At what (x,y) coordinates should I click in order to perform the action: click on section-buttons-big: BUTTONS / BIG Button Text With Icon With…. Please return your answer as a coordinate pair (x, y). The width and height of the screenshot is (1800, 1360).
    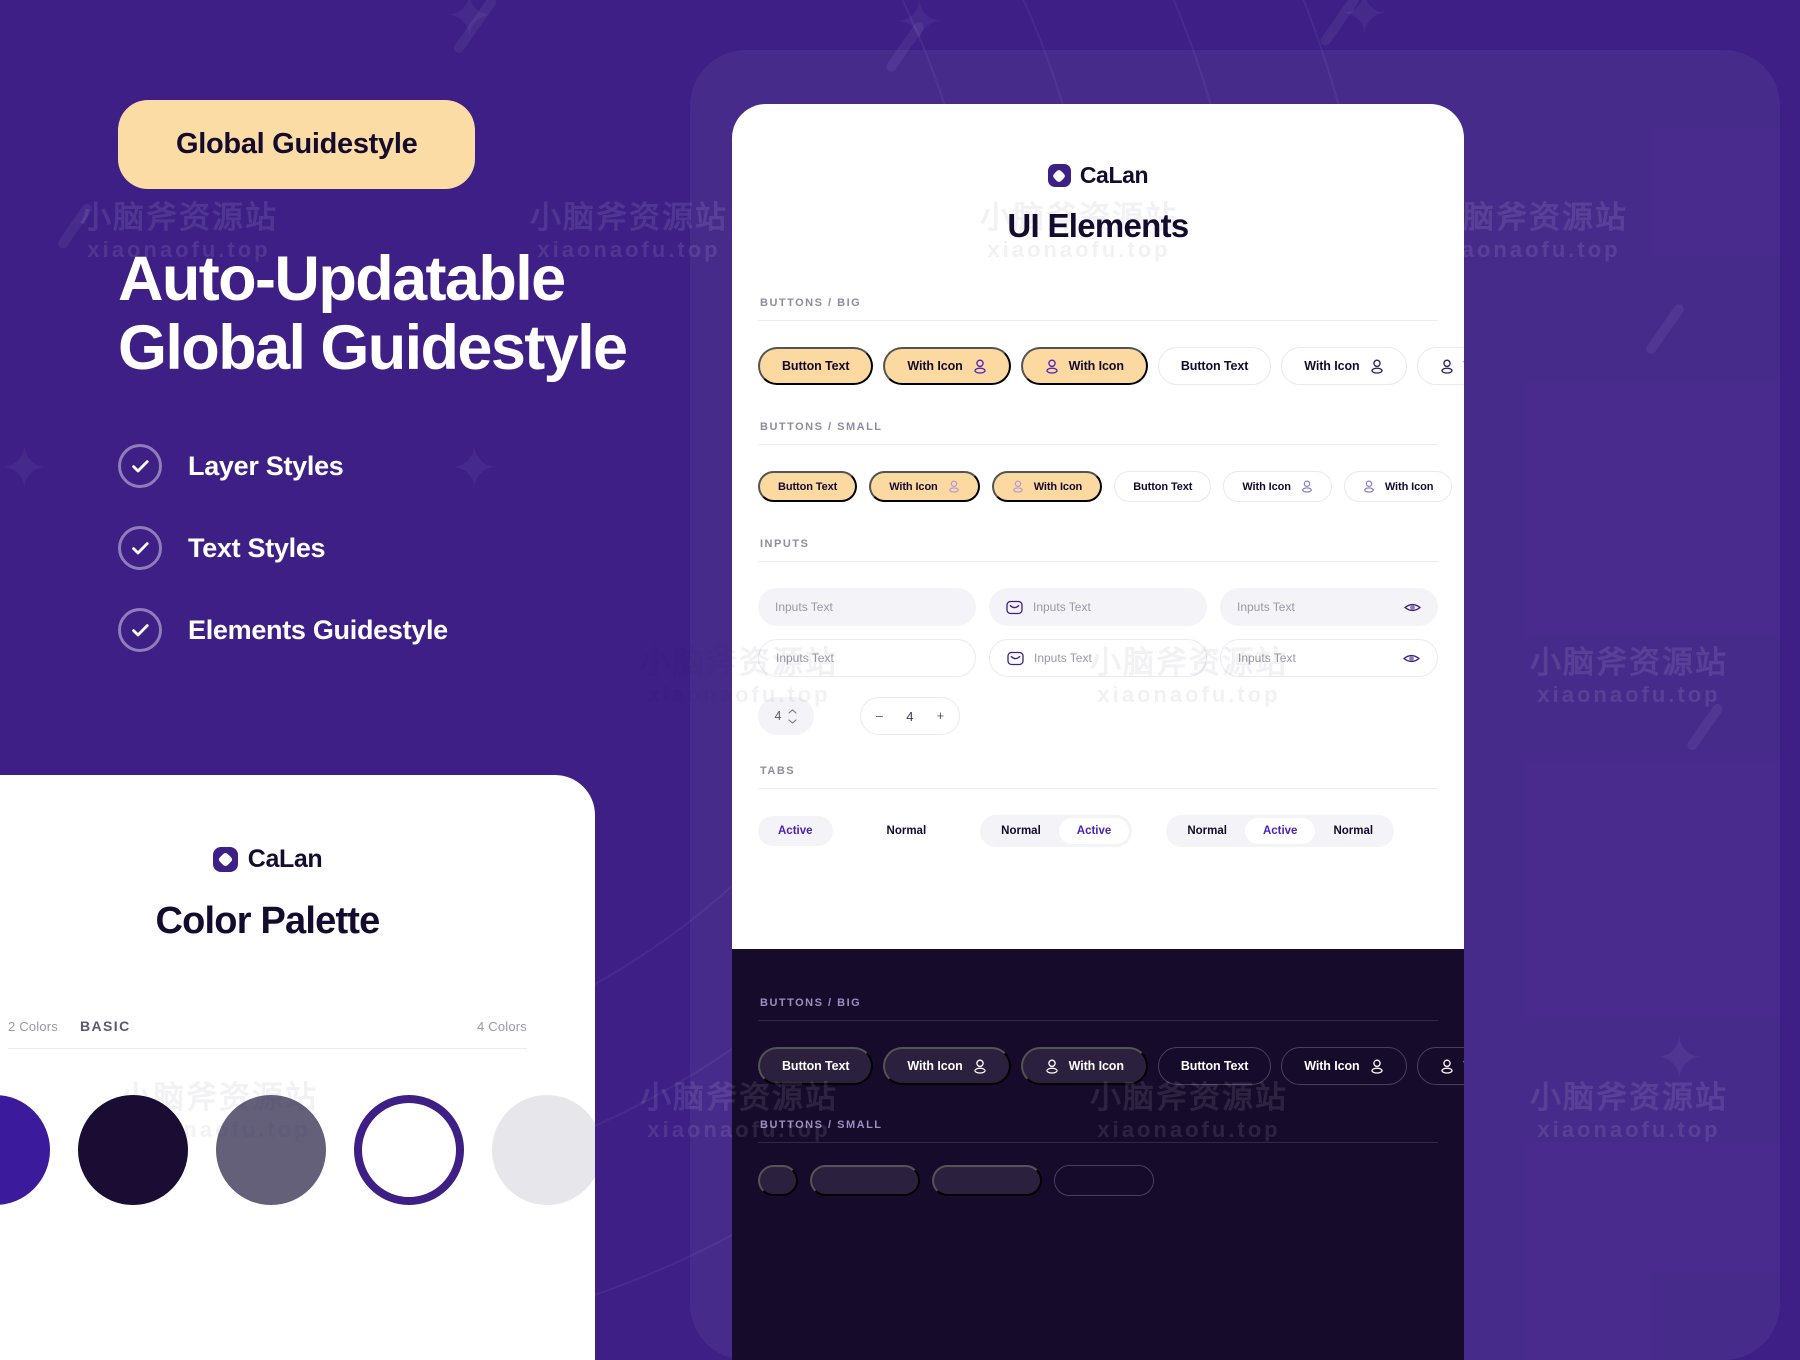
    Looking at the image, I should click on (1111, 341).